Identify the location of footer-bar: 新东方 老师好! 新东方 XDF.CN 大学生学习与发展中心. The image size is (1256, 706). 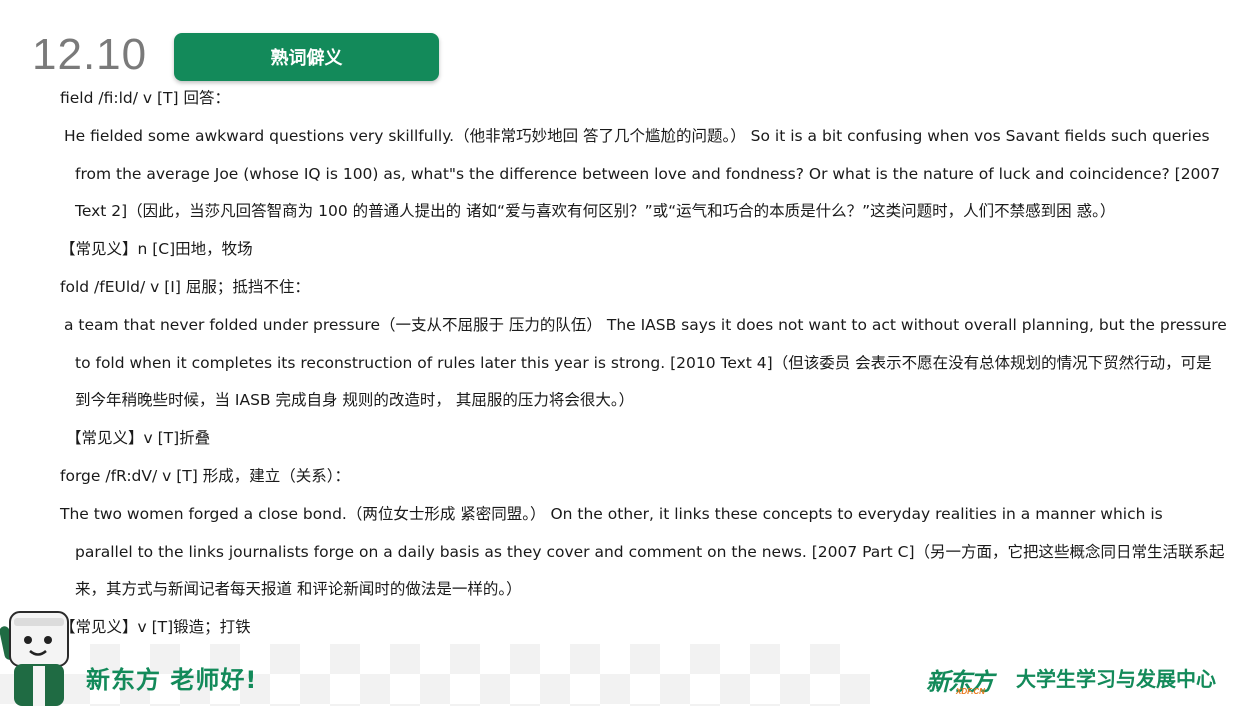
(628, 657).